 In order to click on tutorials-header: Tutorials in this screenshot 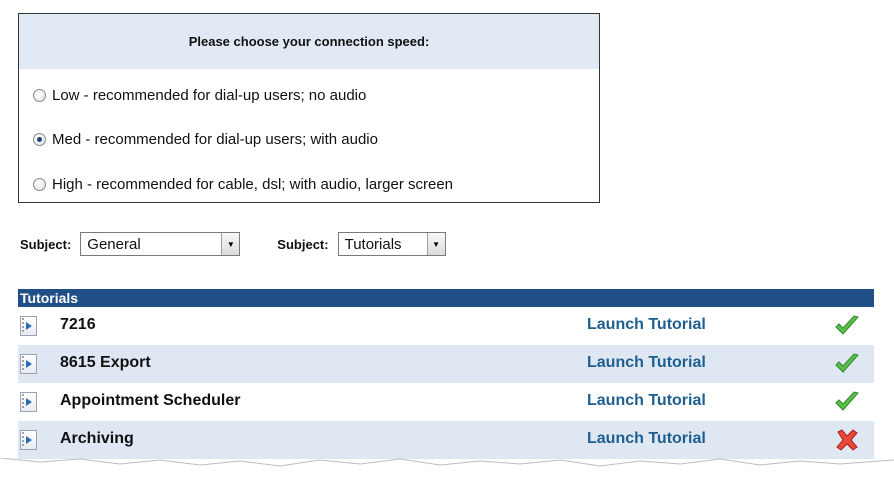, I will do `click(446, 298)`.